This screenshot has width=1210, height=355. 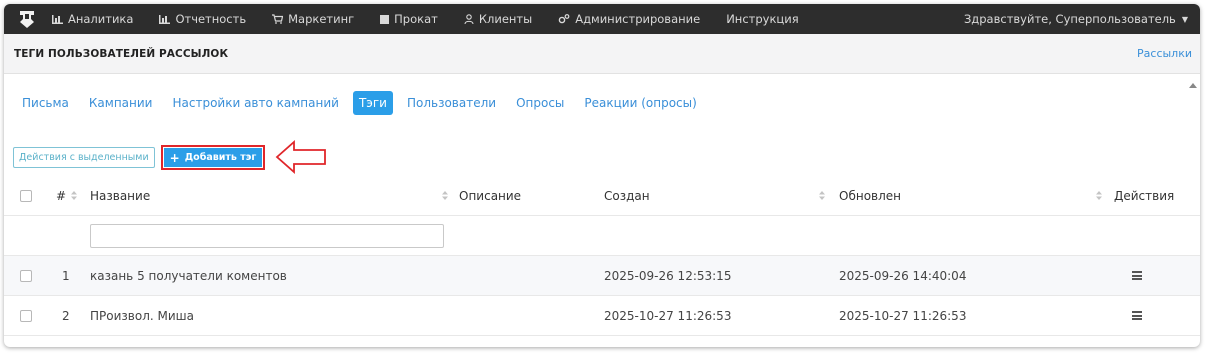 I want to click on annotation-arrow-icon, so click(x=300, y=157).